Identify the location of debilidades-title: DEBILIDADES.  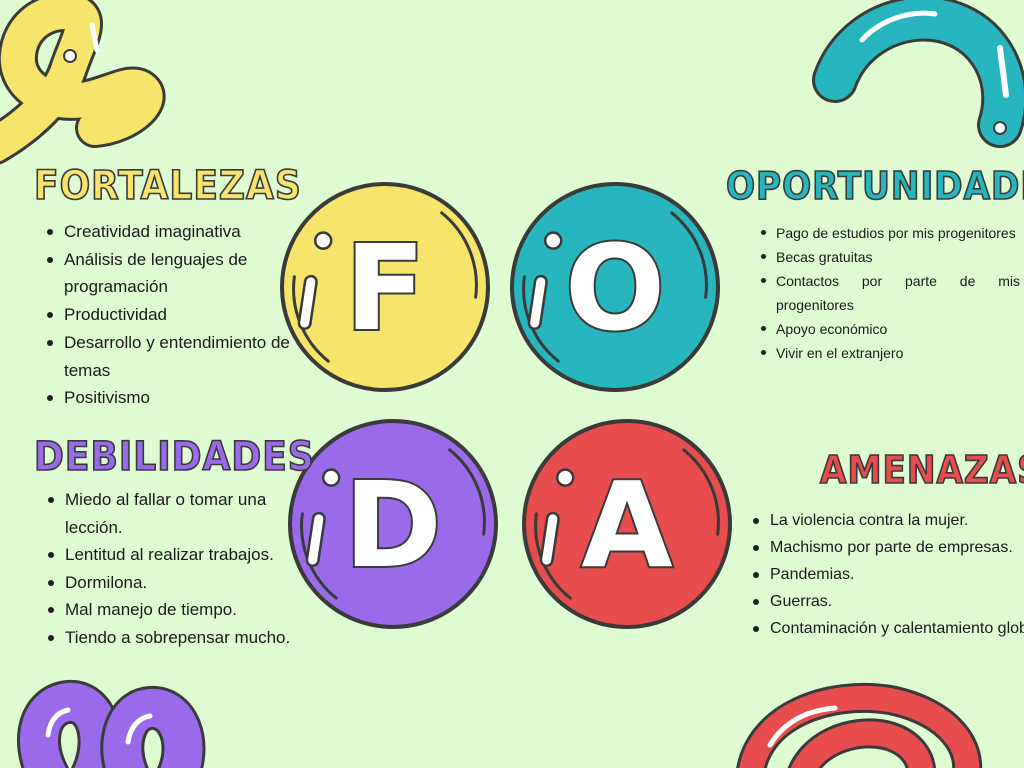
(174, 457).